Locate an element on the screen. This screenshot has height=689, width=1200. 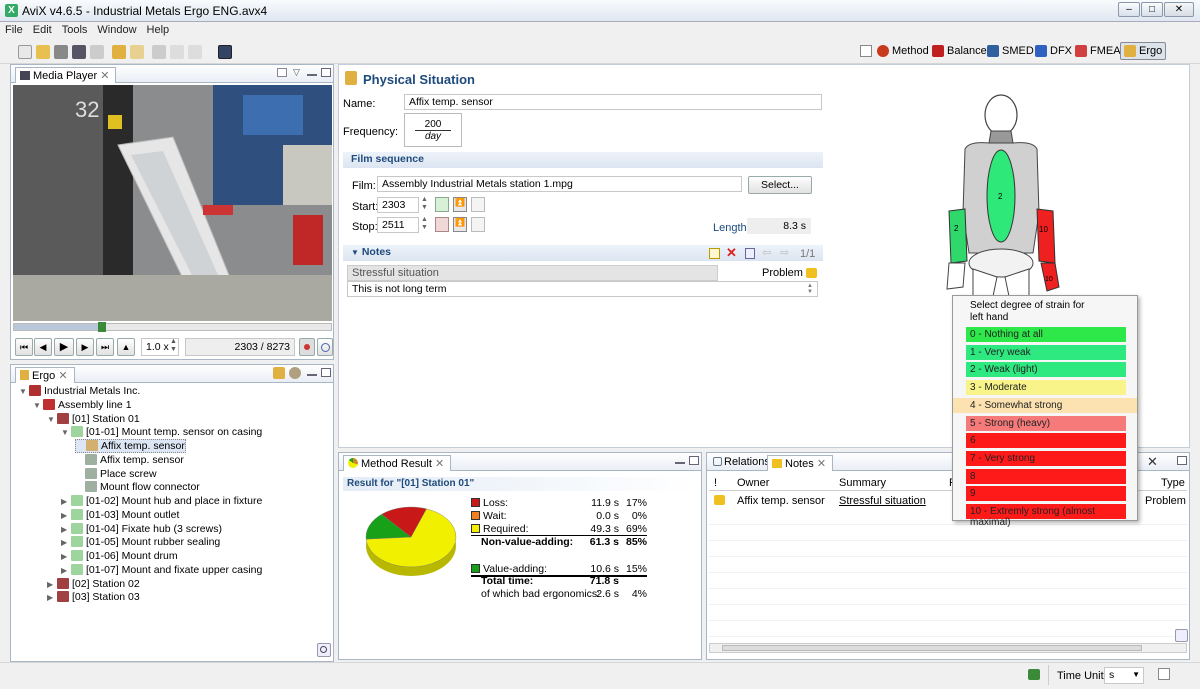
tree-item: Place screw is located at coordinates (116, 473).